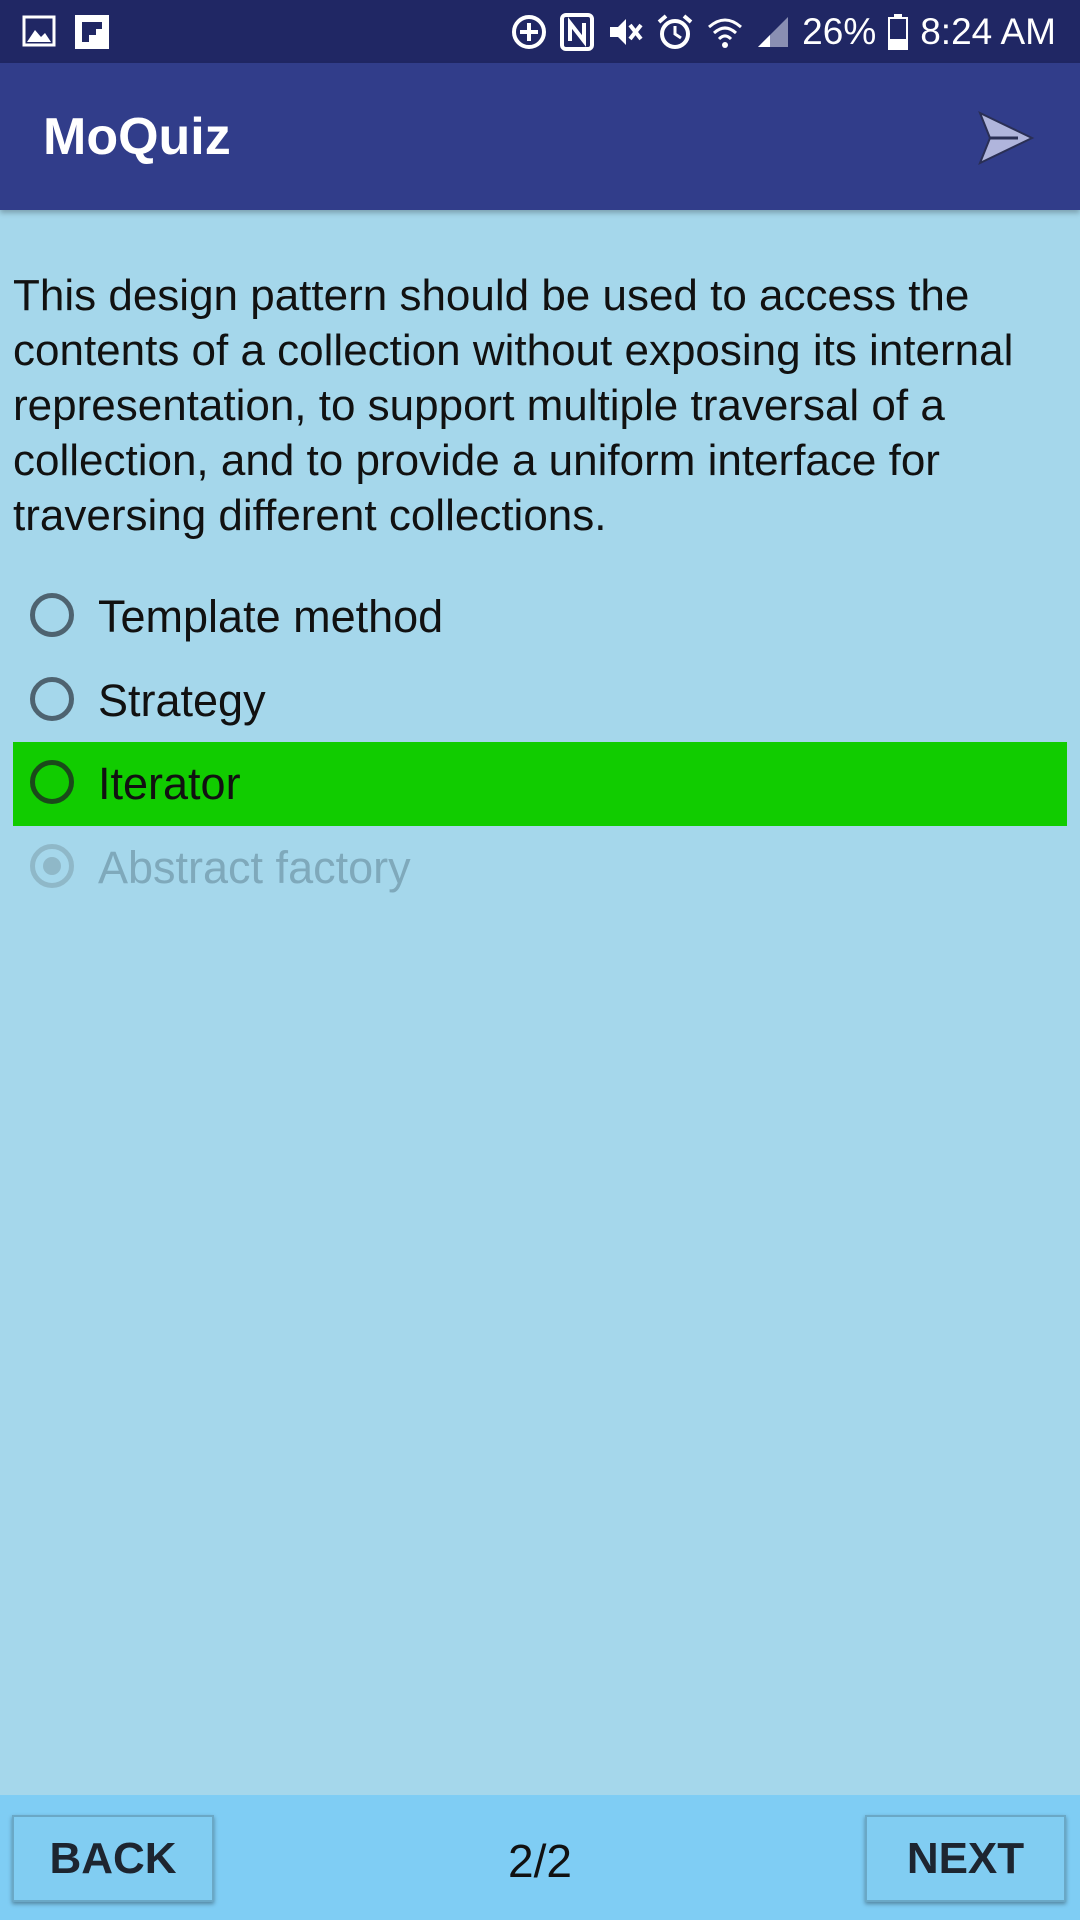 This screenshot has height=1920, width=1080. I want to click on nfc-icon, so click(577, 32).